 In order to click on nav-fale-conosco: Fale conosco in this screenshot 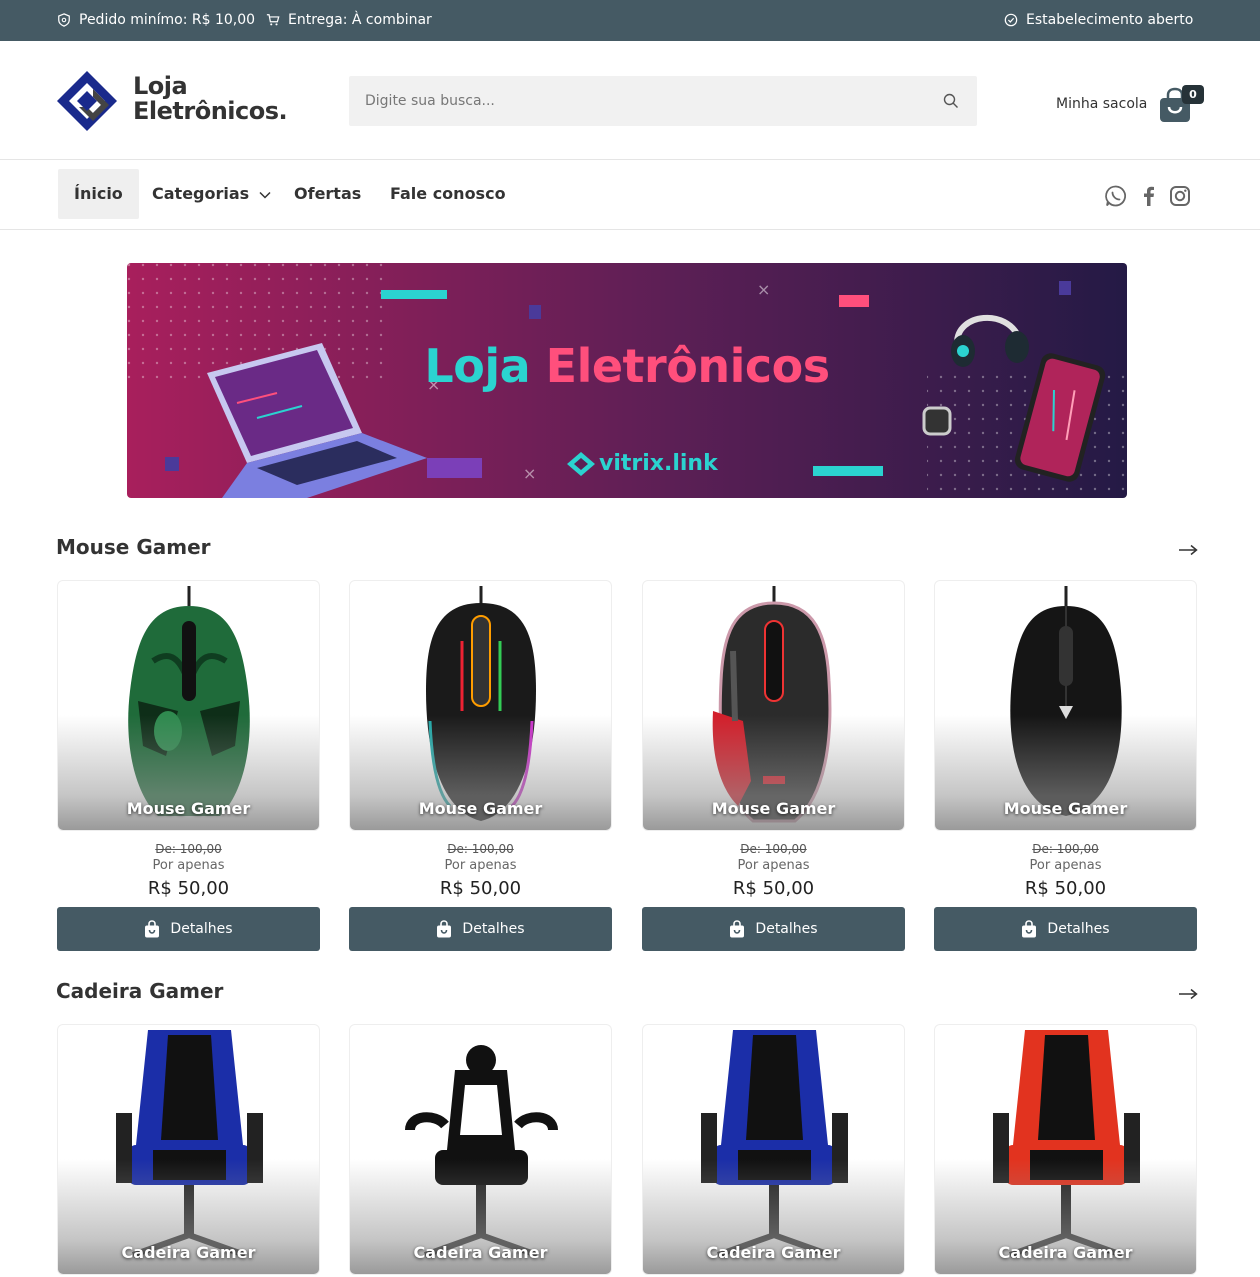, I will do `click(448, 194)`.